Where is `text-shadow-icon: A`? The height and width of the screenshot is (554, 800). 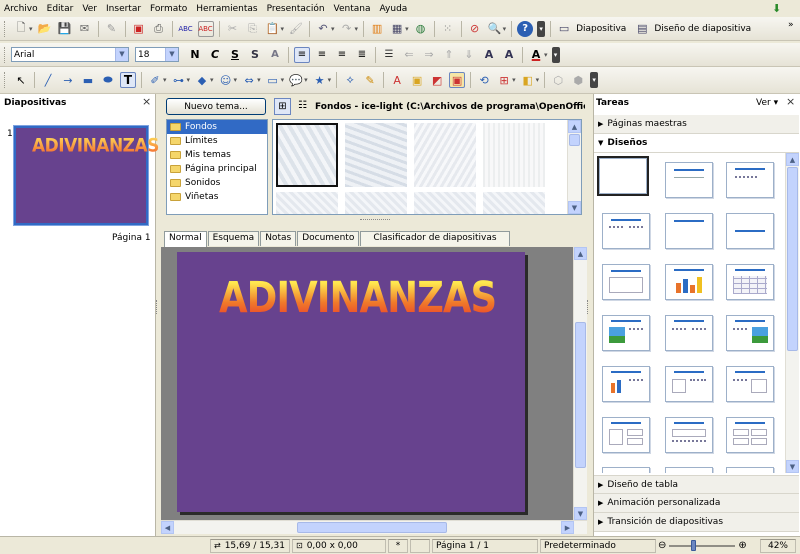
text-shadow-icon: A is located at coordinates (275, 55).